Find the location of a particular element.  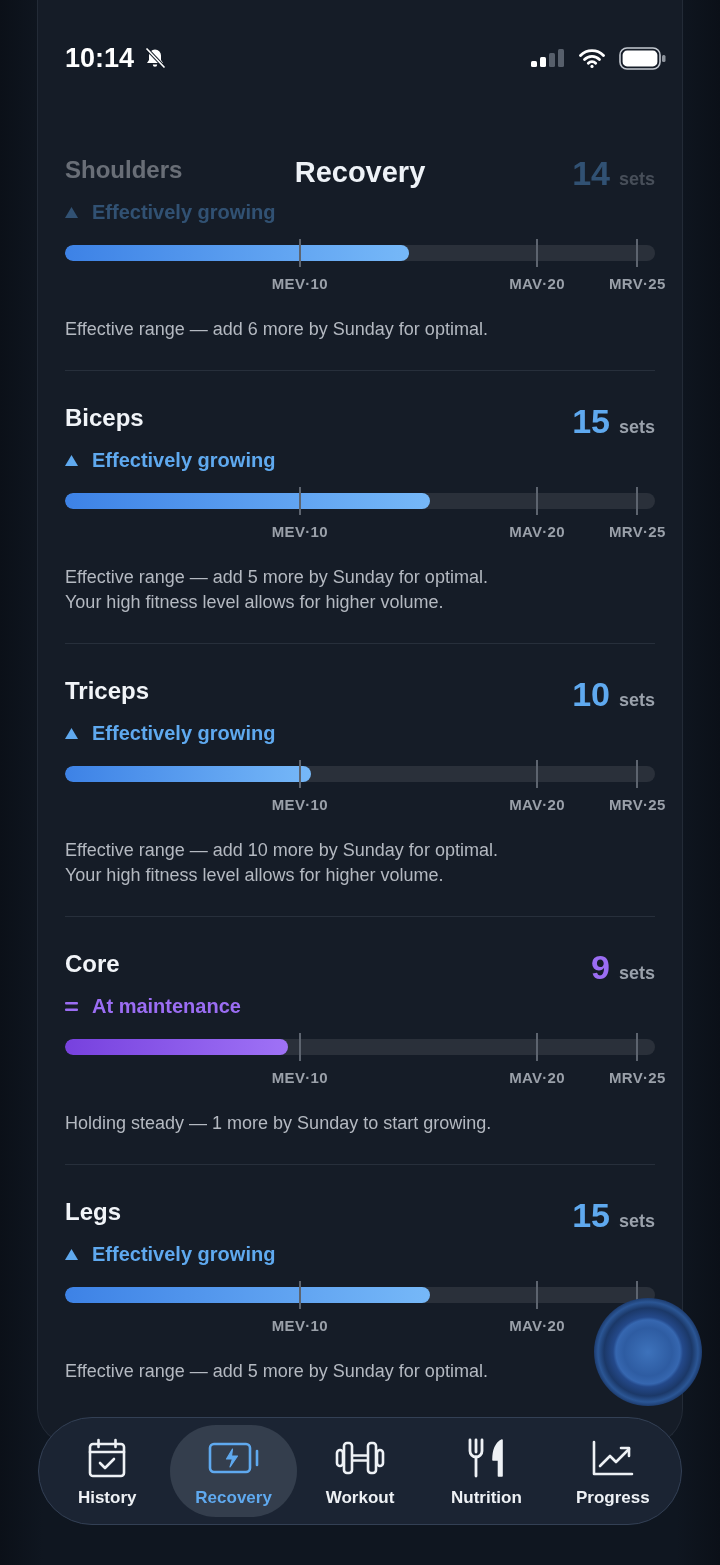

status-label: At maintenance is located at coordinates (166, 1006).